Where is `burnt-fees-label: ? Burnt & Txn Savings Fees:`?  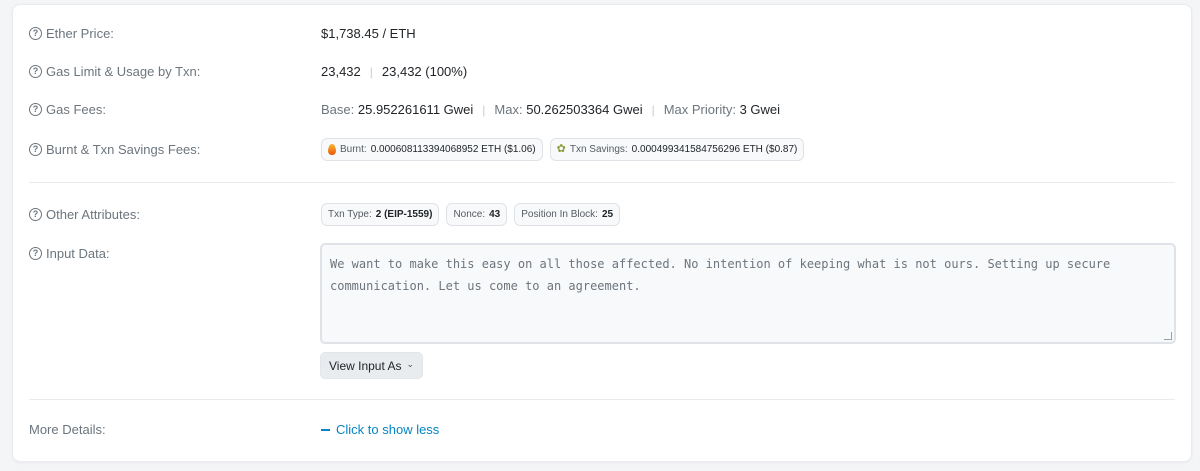 burnt-fees-label: ? Burnt & Txn Savings Fees: is located at coordinates (175, 149).